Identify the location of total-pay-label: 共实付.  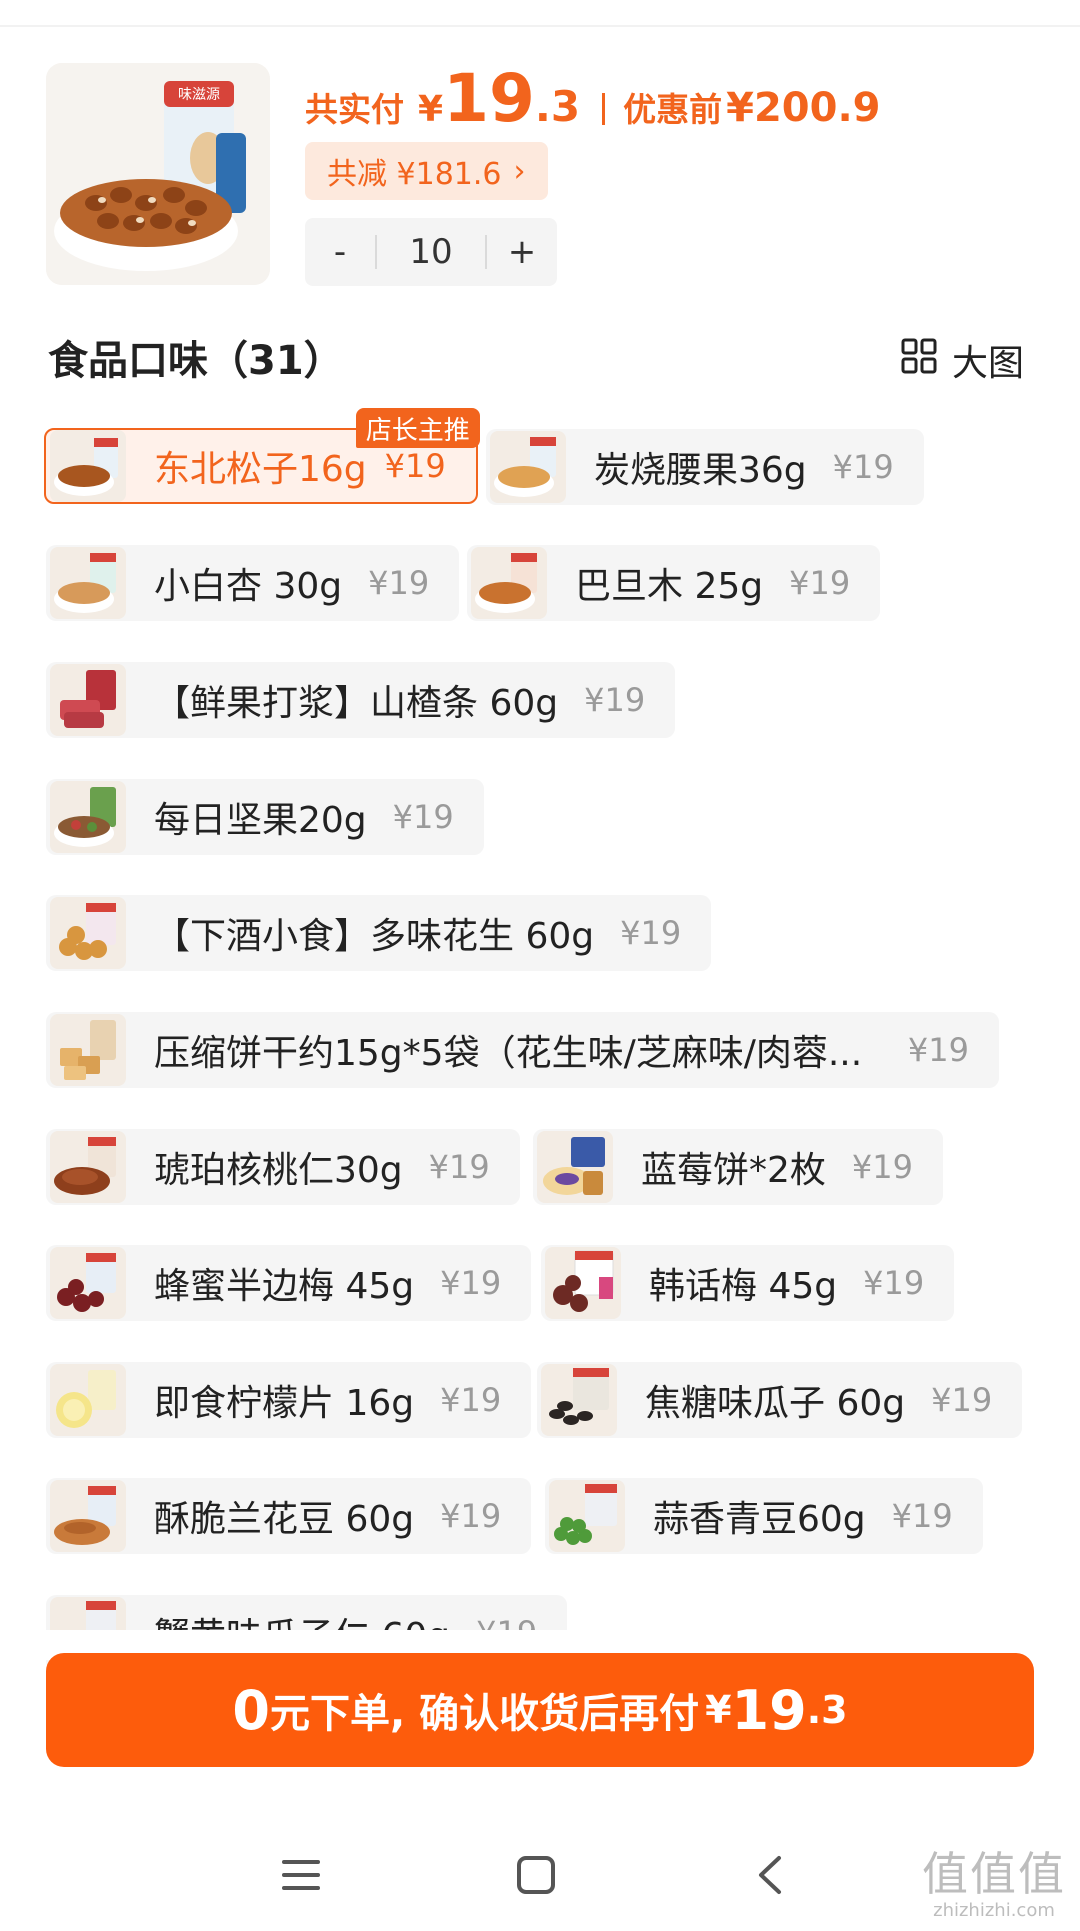
(354, 109).